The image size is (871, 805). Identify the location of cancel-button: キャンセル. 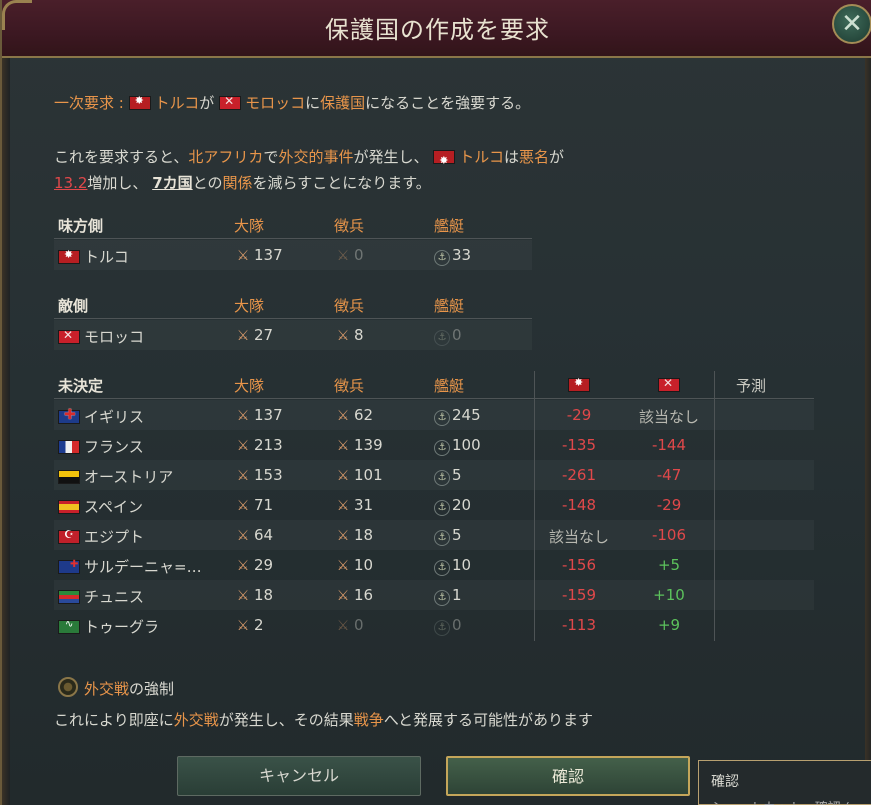
(299, 776).